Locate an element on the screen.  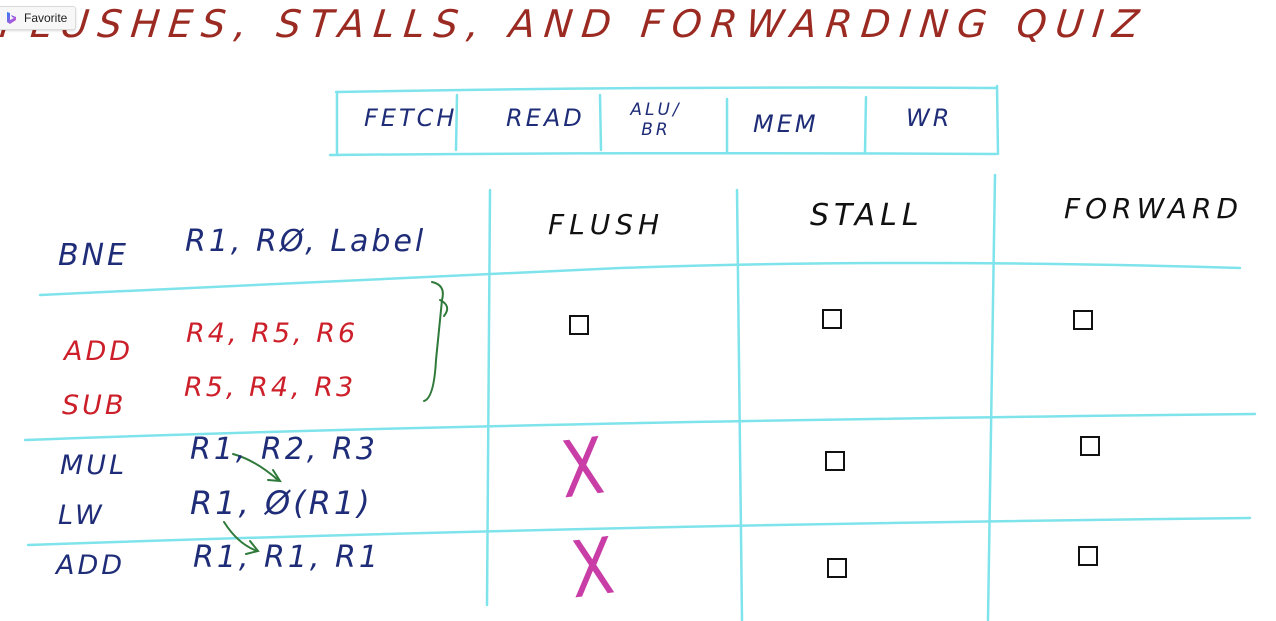
instruction-op: MUL is located at coordinates (94, 465).